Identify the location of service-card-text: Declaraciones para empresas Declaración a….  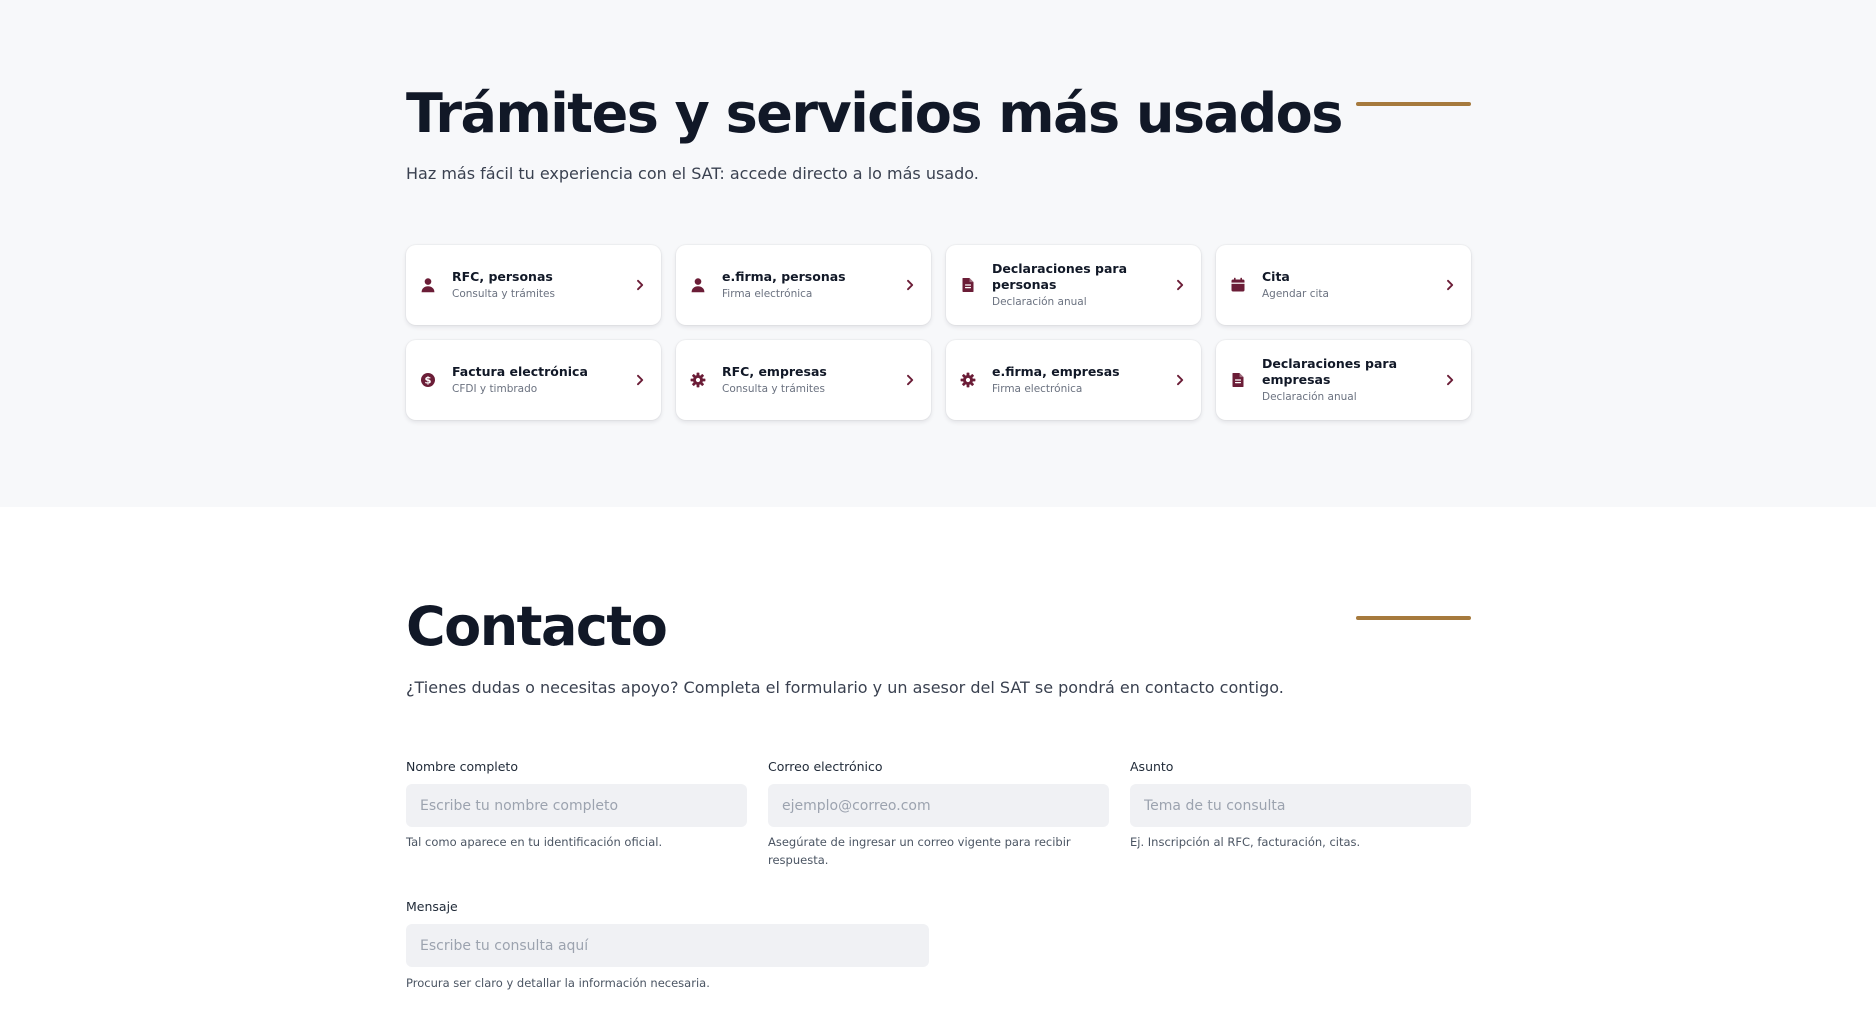
(1348, 380).